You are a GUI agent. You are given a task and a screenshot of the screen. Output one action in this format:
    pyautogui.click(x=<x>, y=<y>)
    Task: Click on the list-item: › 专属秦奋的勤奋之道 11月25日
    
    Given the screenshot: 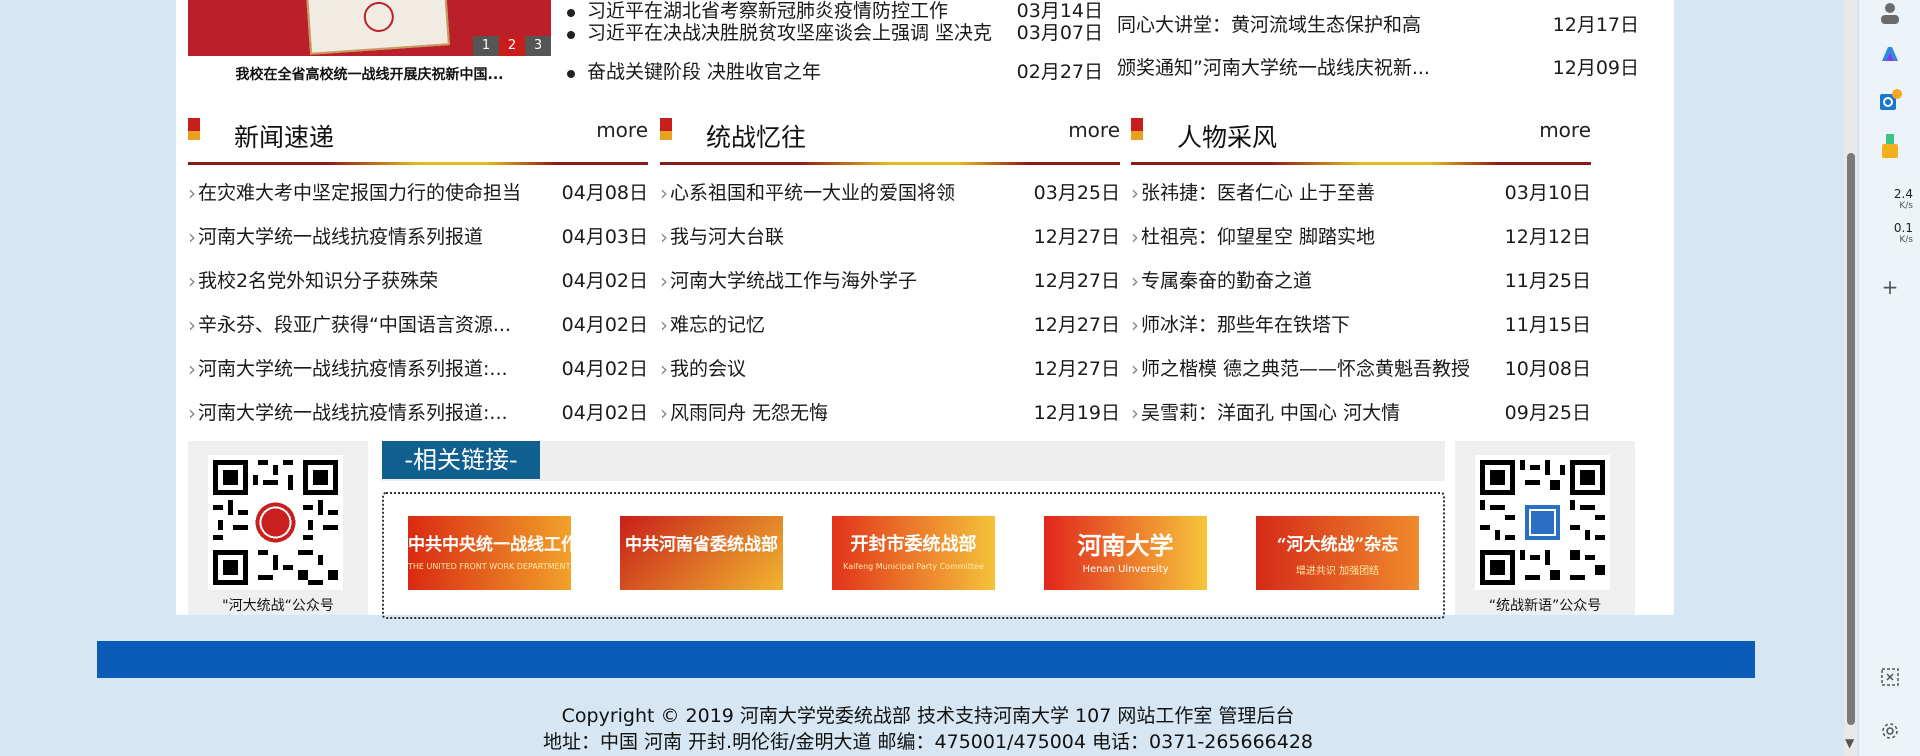 What is the action you would take?
    pyautogui.click(x=1361, y=281)
    